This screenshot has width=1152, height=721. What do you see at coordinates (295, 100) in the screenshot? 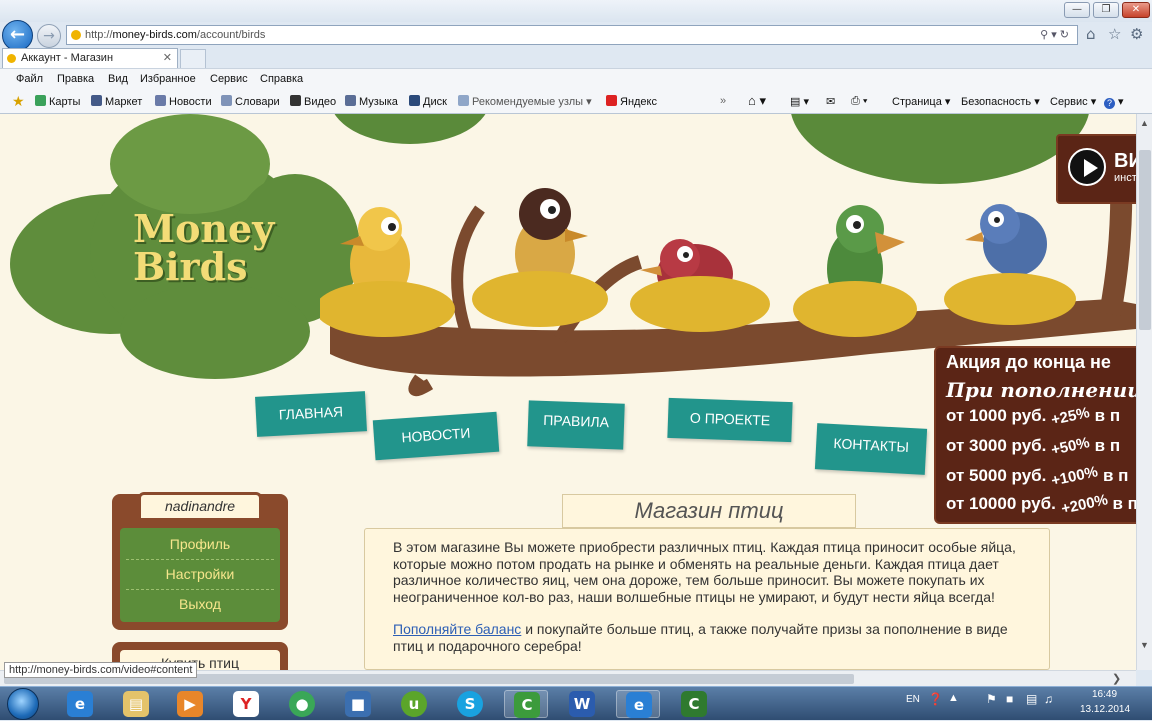
I see `video-icon` at bounding box center [295, 100].